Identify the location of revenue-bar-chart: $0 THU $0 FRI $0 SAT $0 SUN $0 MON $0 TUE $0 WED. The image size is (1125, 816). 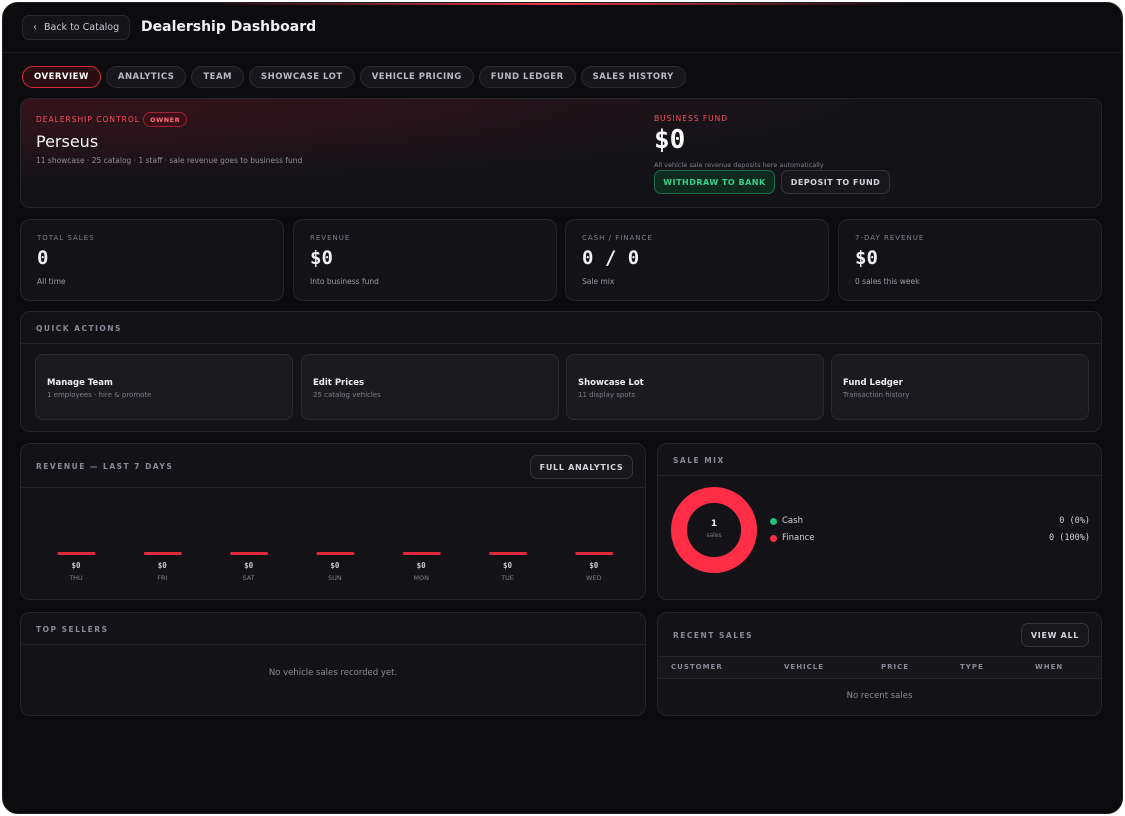
(335, 567).